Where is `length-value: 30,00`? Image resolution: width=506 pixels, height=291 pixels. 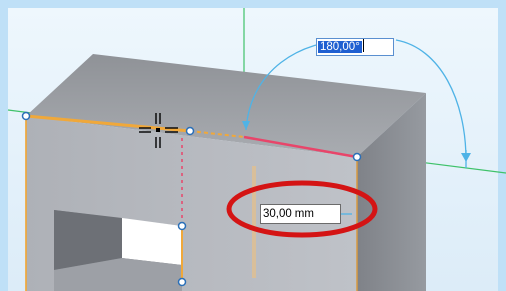
length-value: 30,00 is located at coordinates (277, 214).